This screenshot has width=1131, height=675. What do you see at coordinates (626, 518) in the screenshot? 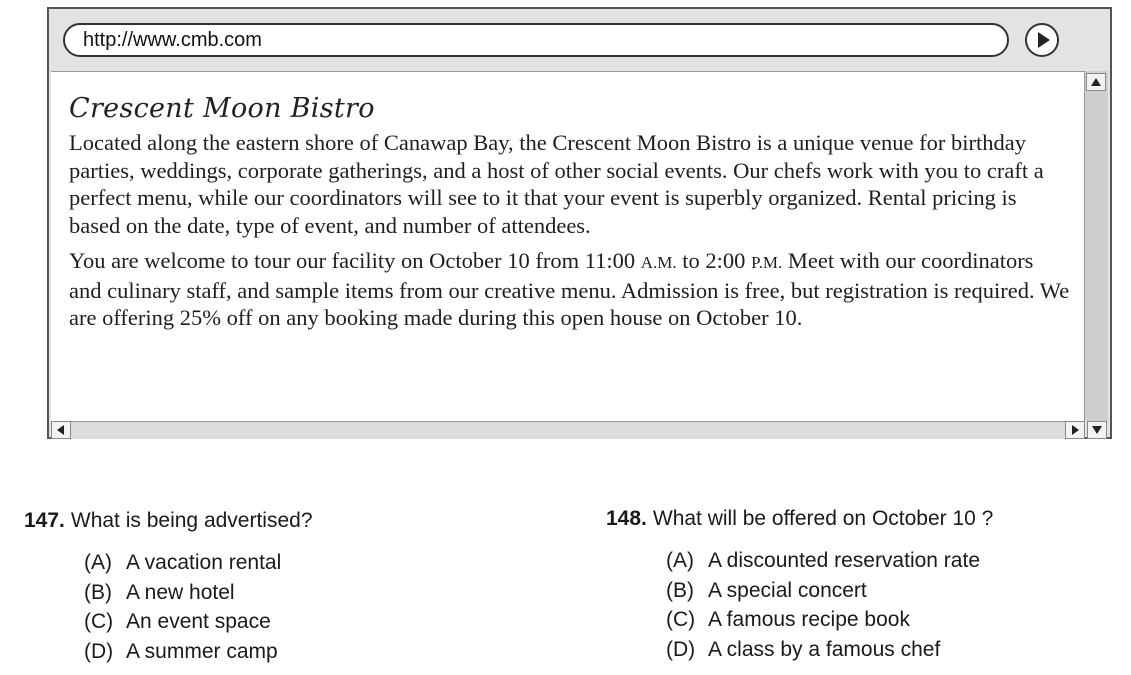
I see `question-number: 148.` at bounding box center [626, 518].